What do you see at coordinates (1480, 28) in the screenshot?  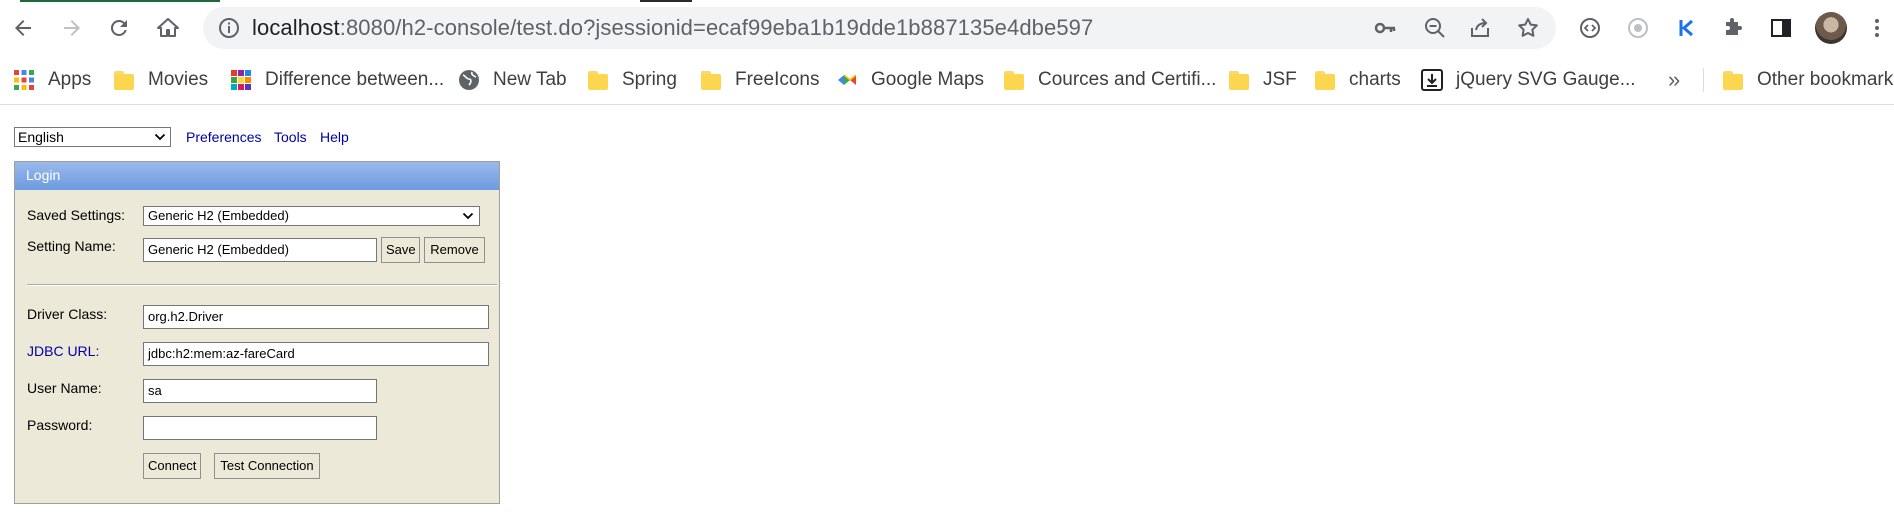 I see `share-icon` at bounding box center [1480, 28].